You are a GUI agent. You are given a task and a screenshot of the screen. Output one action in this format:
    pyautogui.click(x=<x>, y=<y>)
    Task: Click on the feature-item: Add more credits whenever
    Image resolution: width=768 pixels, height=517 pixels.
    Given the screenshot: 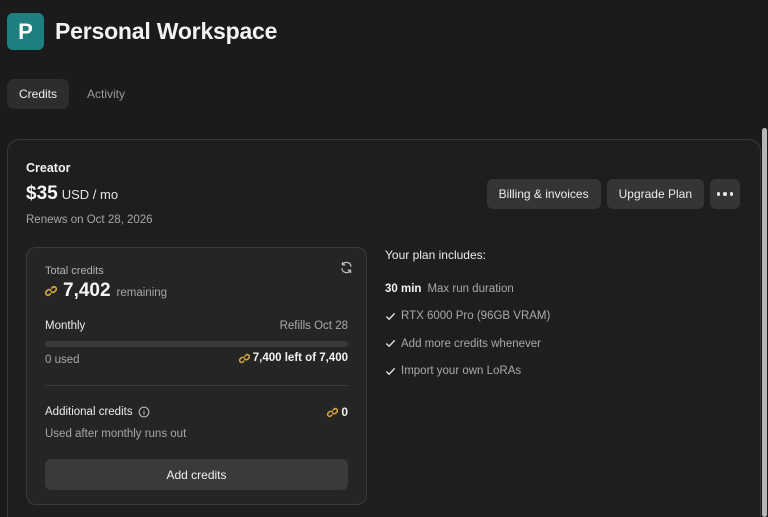 What is the action you would take?
    pyautogui.click(x=467, y=344)
    